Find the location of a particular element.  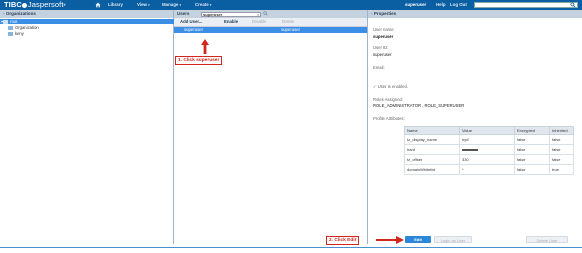

disable-button: Disable is located at coordinates (259, 22).